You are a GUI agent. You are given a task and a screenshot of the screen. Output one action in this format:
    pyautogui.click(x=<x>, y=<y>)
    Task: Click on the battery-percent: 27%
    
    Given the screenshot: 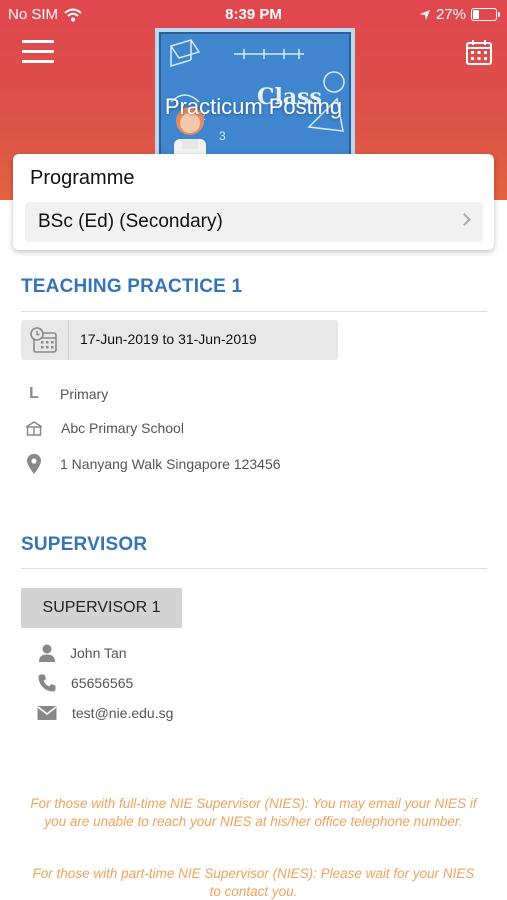 What is the action you would take?
    pyautogui.click(x=450, y=14)
    